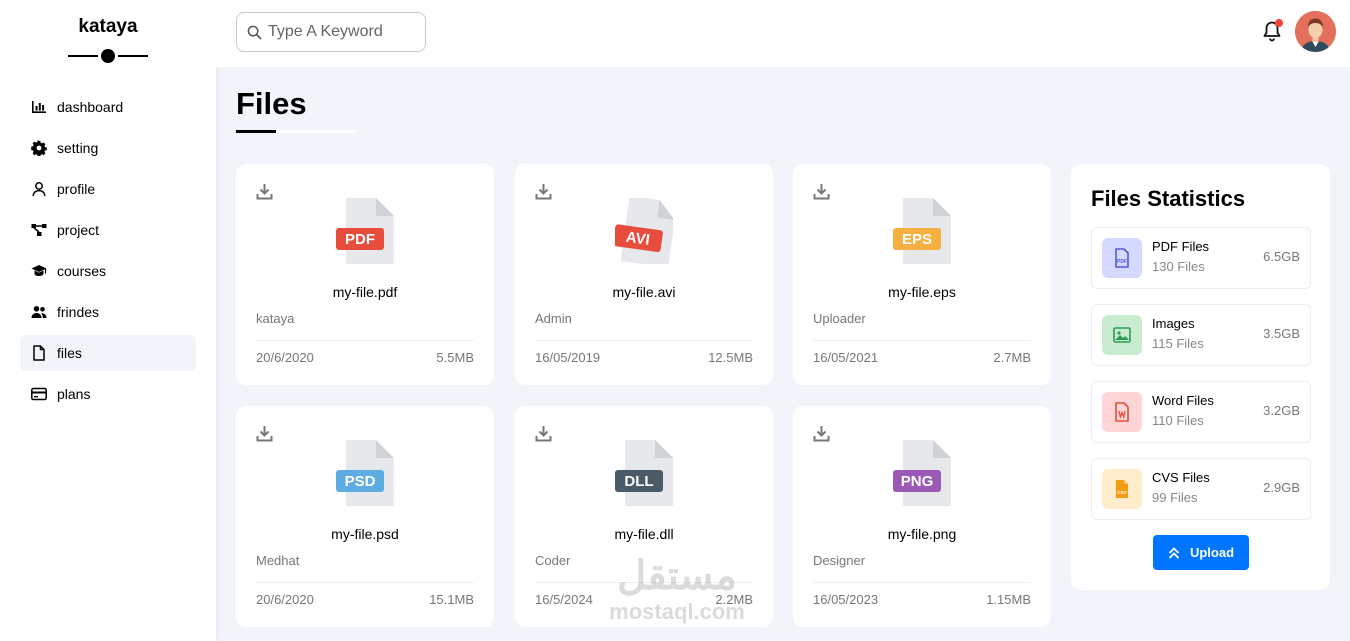 The height and width of the screenshot is (641, 1350). Describe the element at coordinates (451, 599) in the screenshot. I see `file-size: 15.1MB` at that location.